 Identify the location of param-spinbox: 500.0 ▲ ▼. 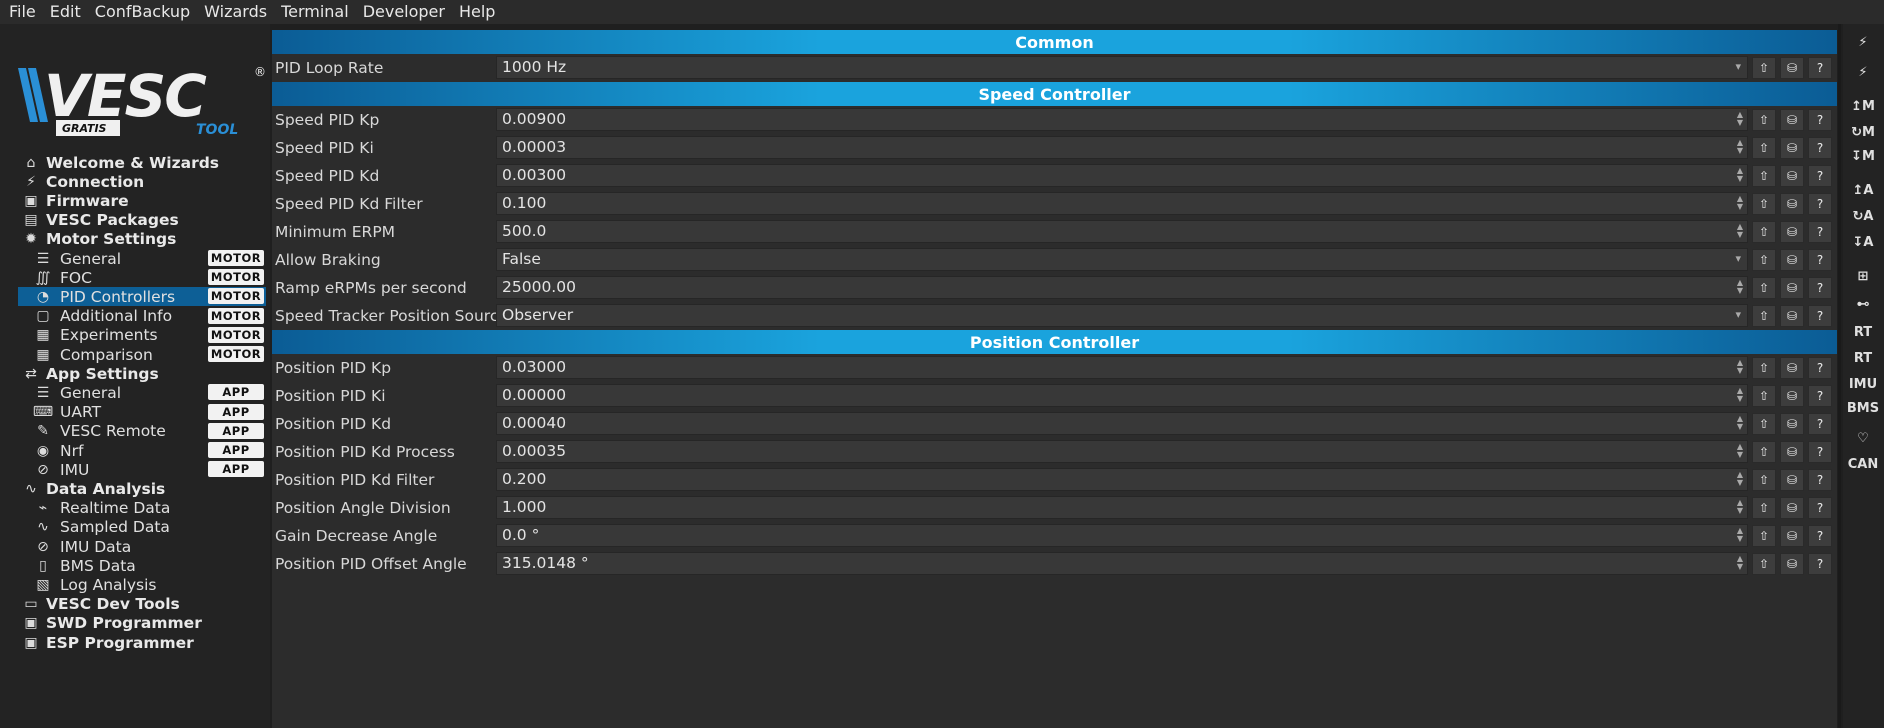
(1122, 231).